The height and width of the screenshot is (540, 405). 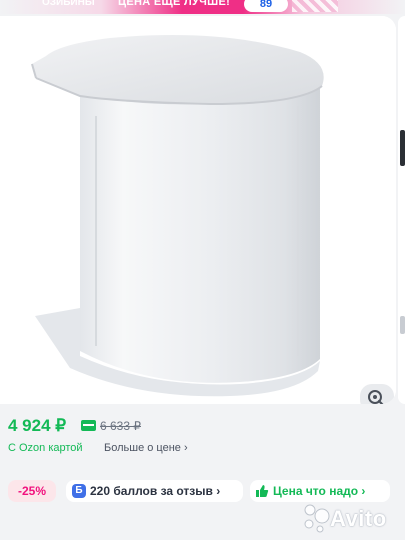 What do you see at coordinates (358, 518) in the screenshot?
I see `avito-watermark: Avito` at bounding box center [358, 518].